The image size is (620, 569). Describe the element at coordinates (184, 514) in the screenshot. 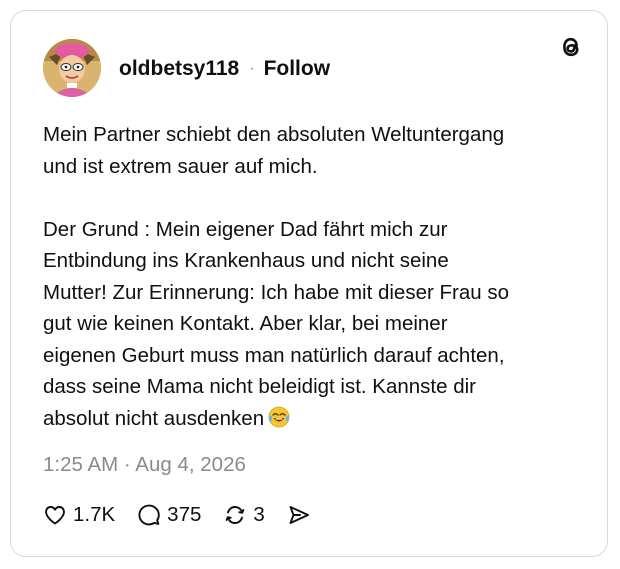

I see `reply-count: 375` at that location.